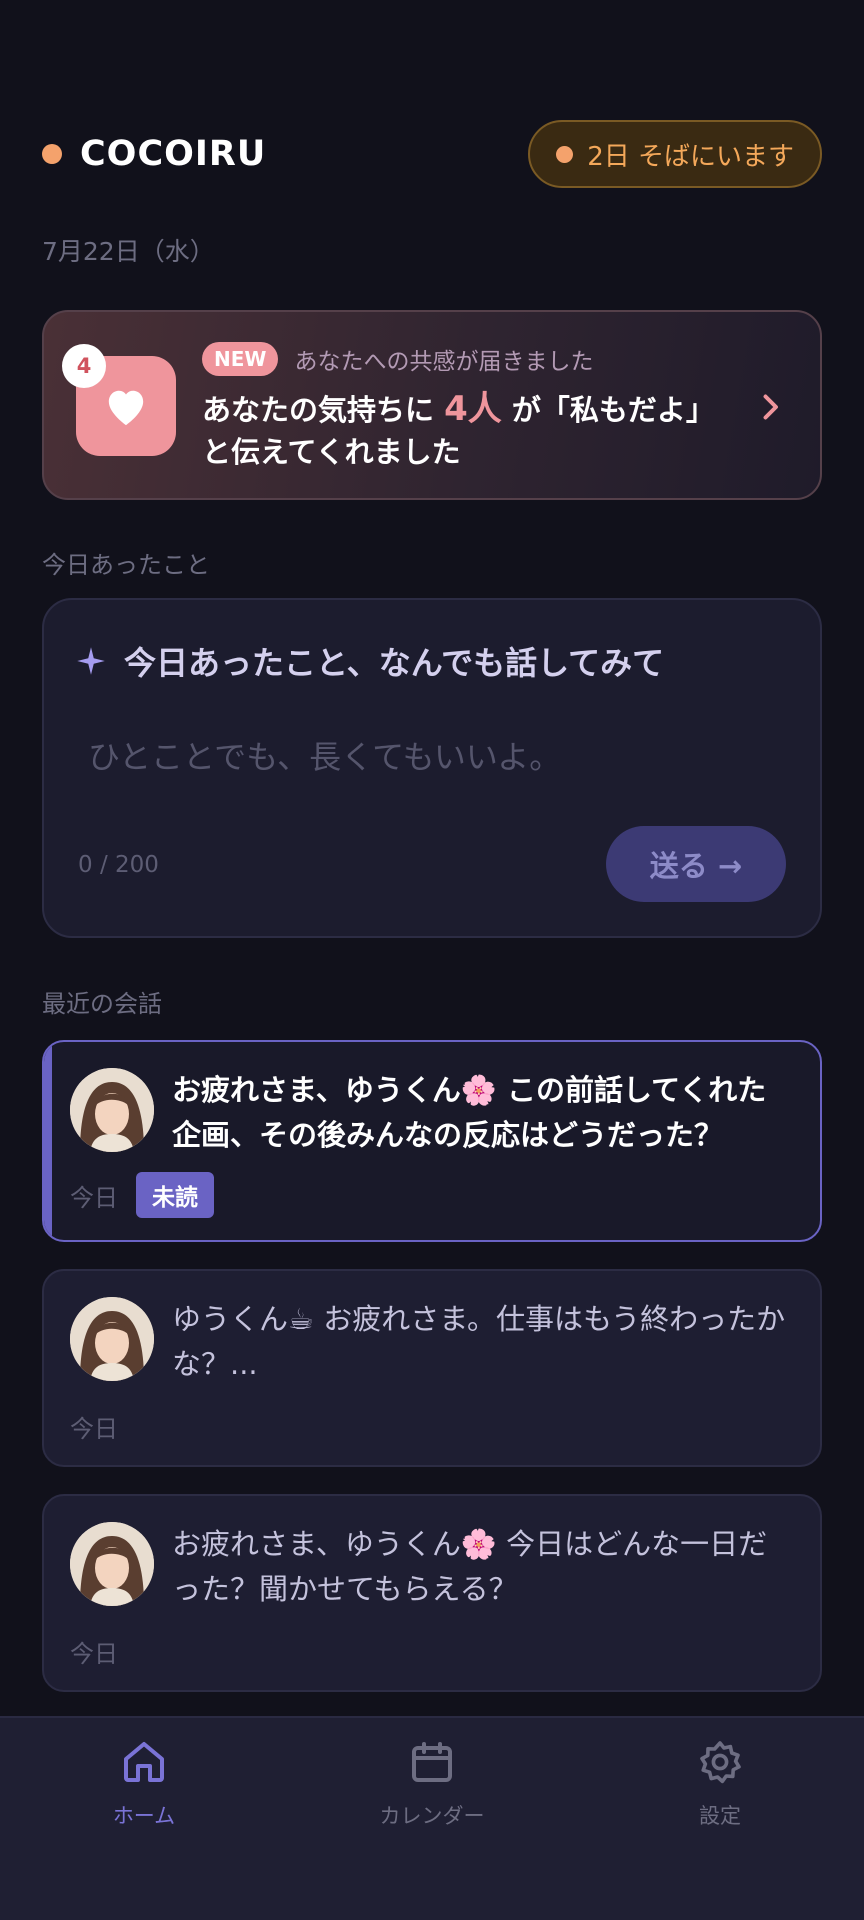 The height and width of the screenshot is (1920, 864). I want to click on conversation-meta: 今日 未読, so click(142, 1195).